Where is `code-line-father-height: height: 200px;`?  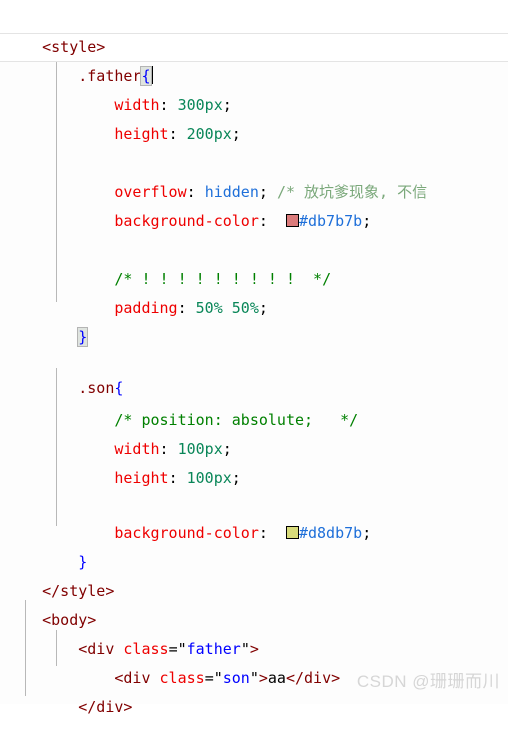
code-line-father-height: height: 200px; is located at coordinates (123, 117).